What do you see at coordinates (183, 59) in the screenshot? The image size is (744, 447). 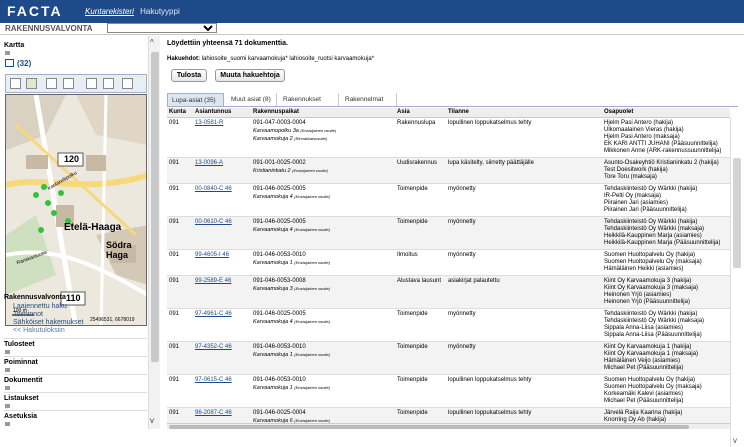 I see `criteria-label: Hakuehdot:` at bounding box center [183, 59].